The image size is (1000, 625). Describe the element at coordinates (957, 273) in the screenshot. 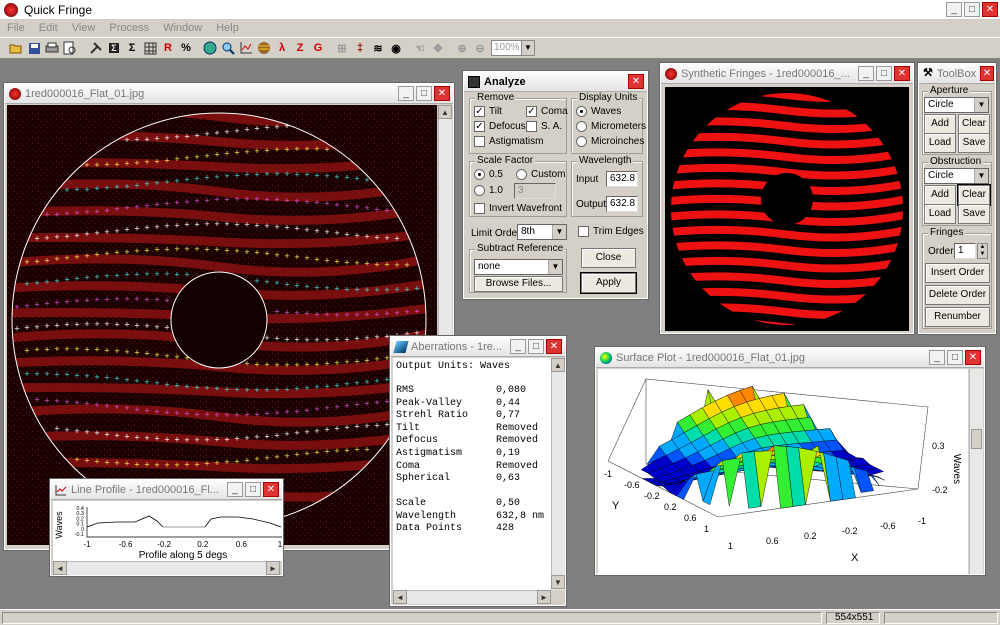

I see `insert-order-button: Insert Order` at that location.